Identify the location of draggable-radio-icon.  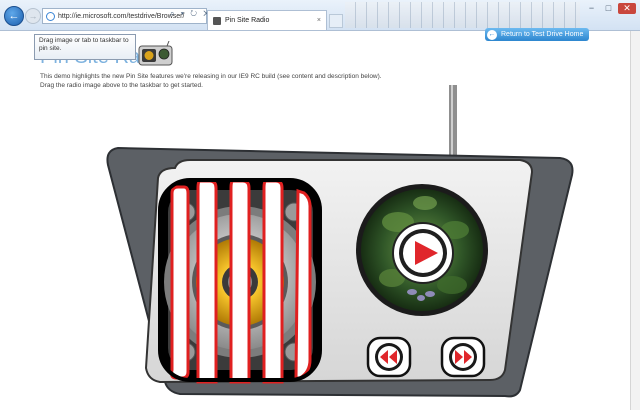
(156, 54).